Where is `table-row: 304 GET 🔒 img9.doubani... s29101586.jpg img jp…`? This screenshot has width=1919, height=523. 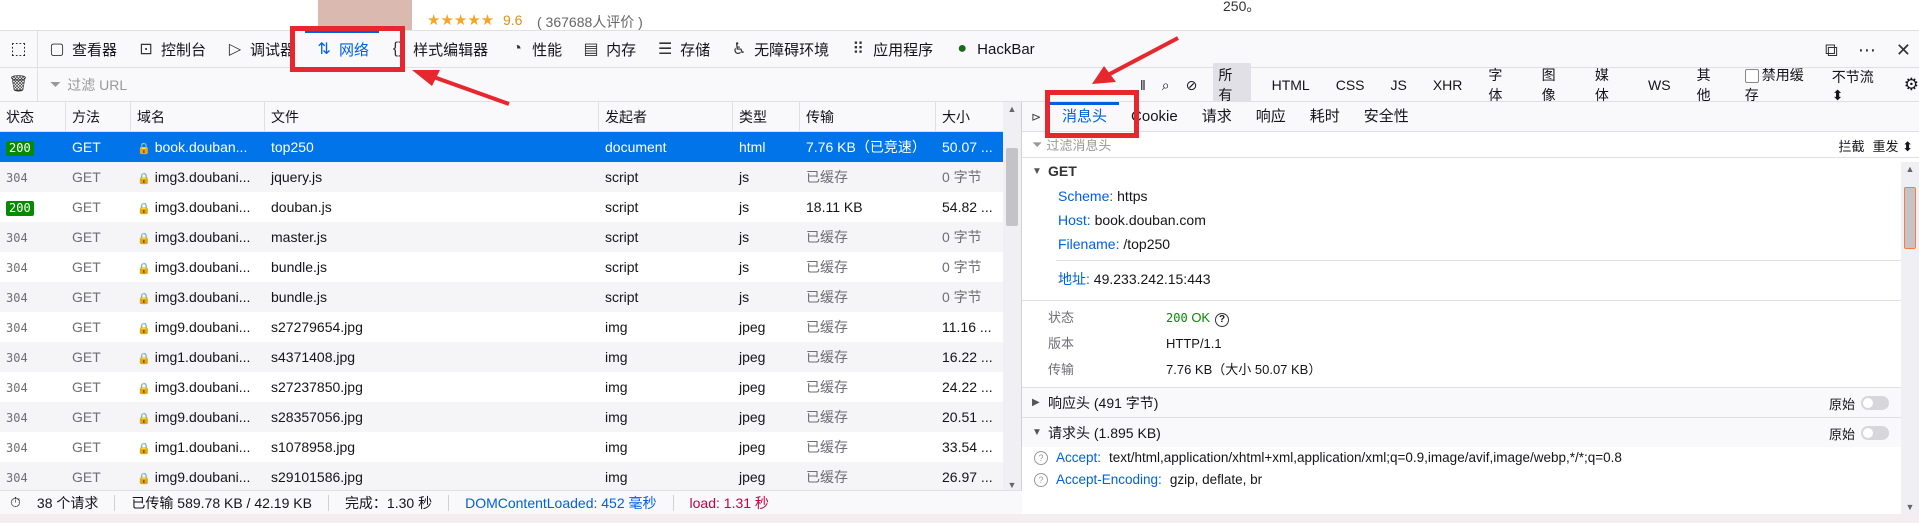
table-row: 304 GET 🔒 img9.doubani... s29101586.jpg img jp… is located at coordinates (510, 477).